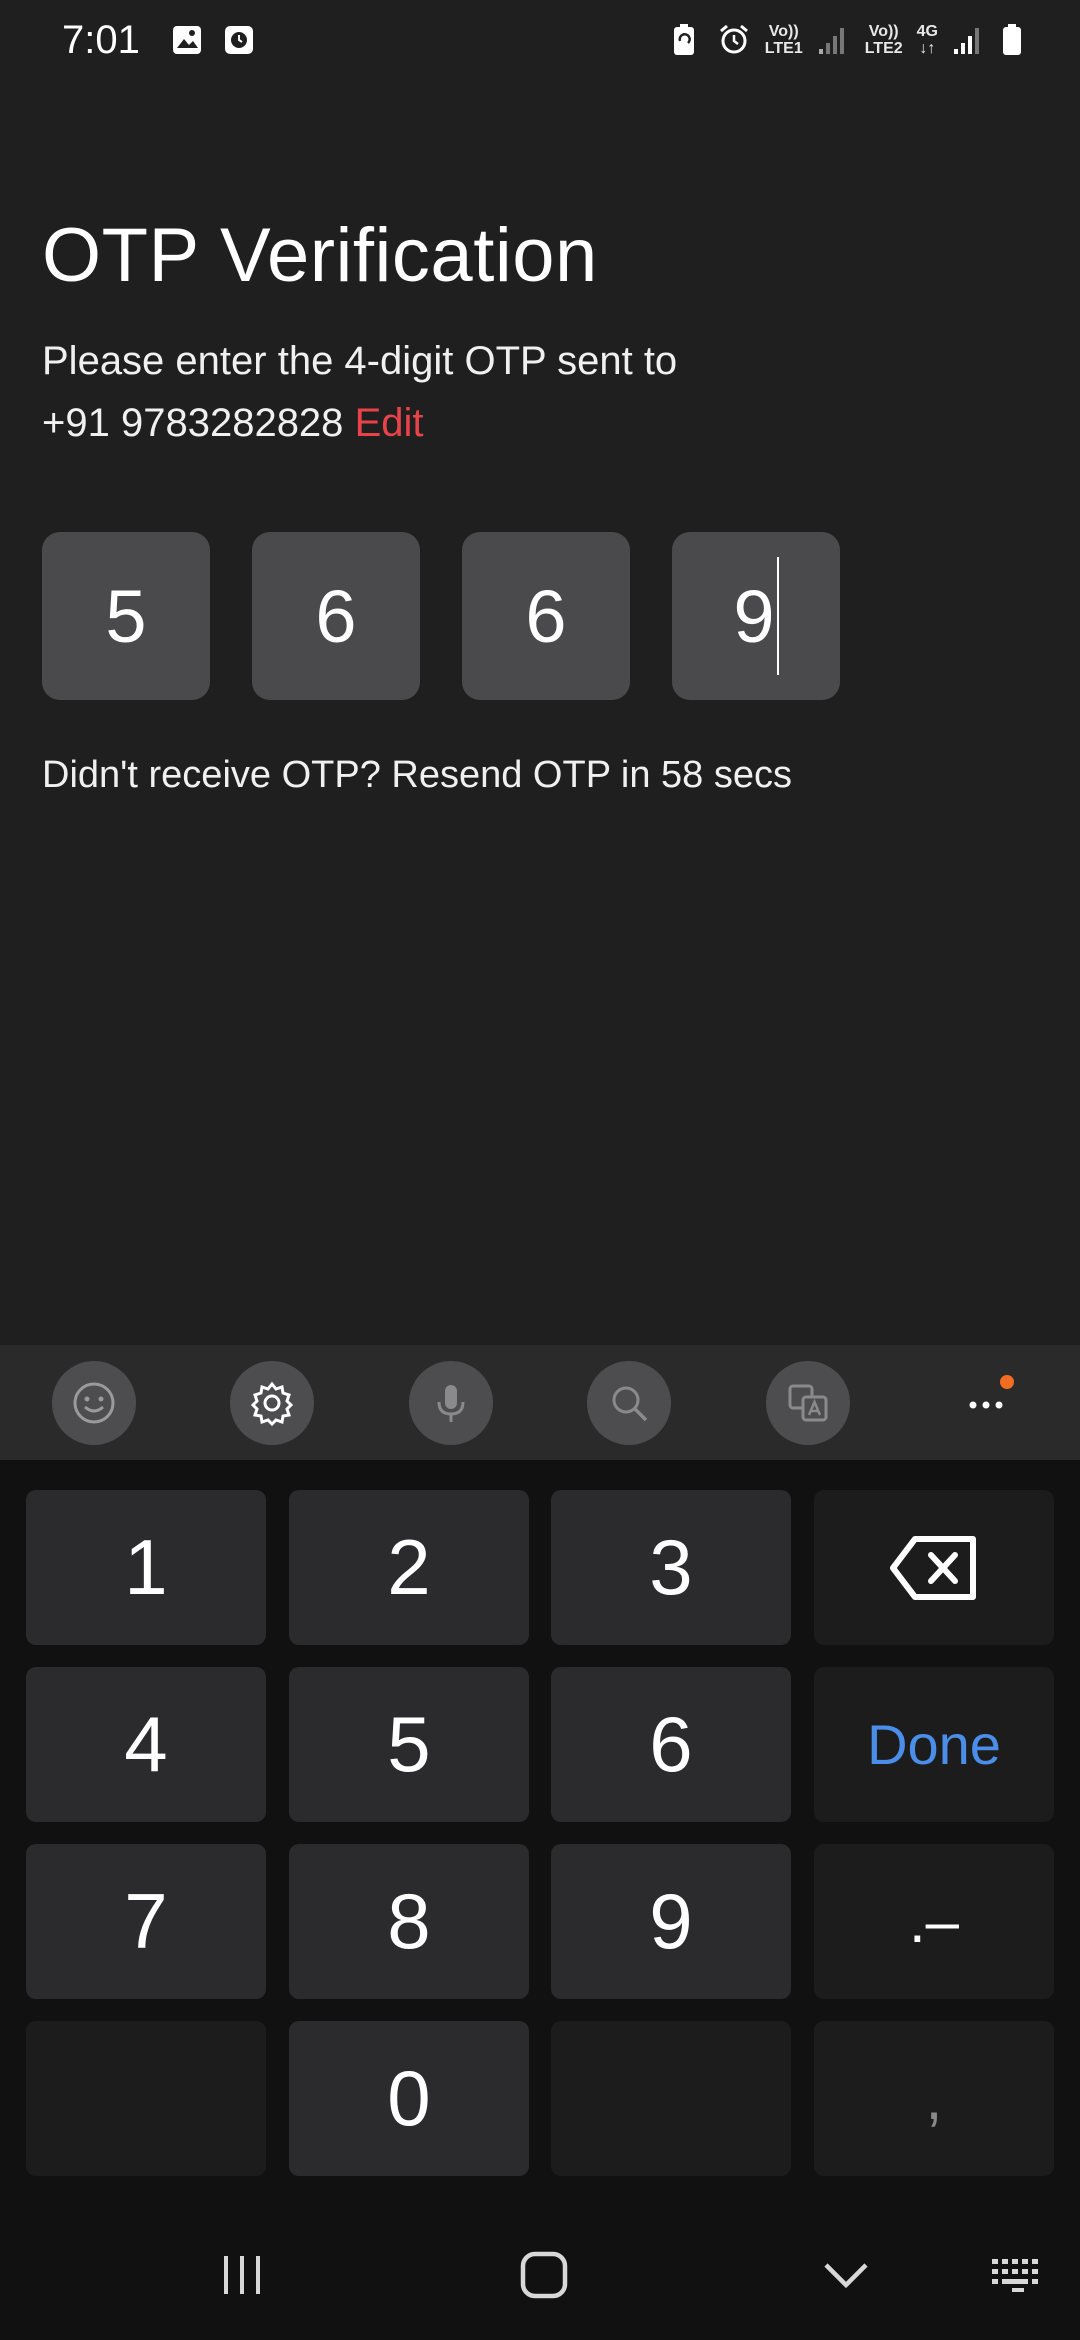 The width and height of the screenshot is (1080, 2340). I want to click on key-1: 1, so click(146, 1567).